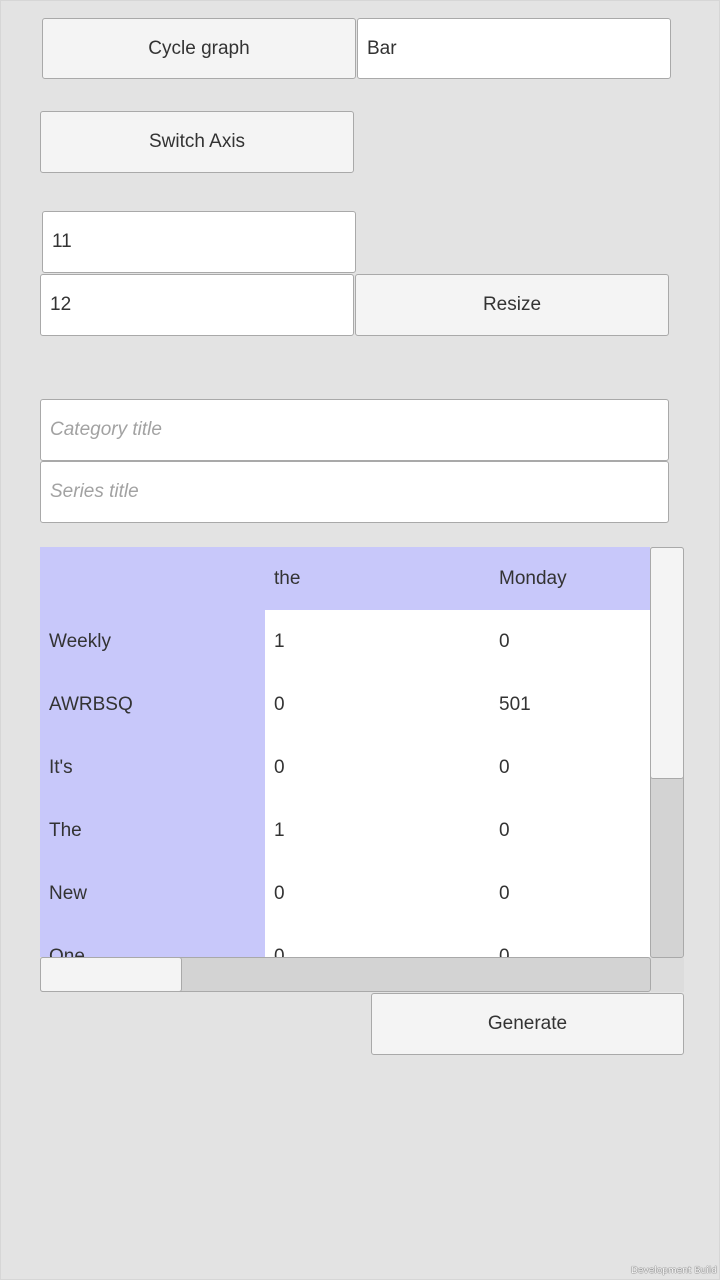  Describe the element at coordinates (377, 578) in the screenshot. I see `column-header-cell: the` at that location.